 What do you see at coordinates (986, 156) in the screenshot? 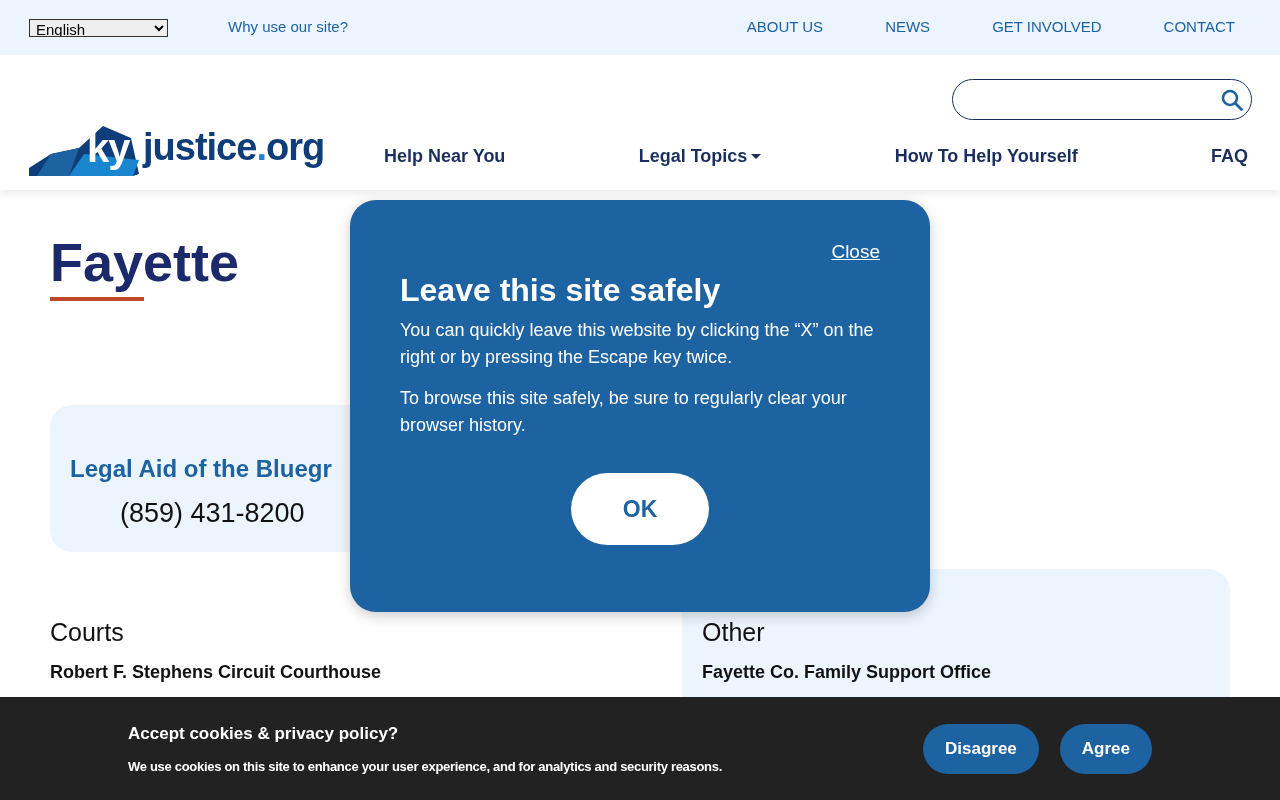
I see `nav-link: How To Help Yourself` at bounding box center [986, 156].